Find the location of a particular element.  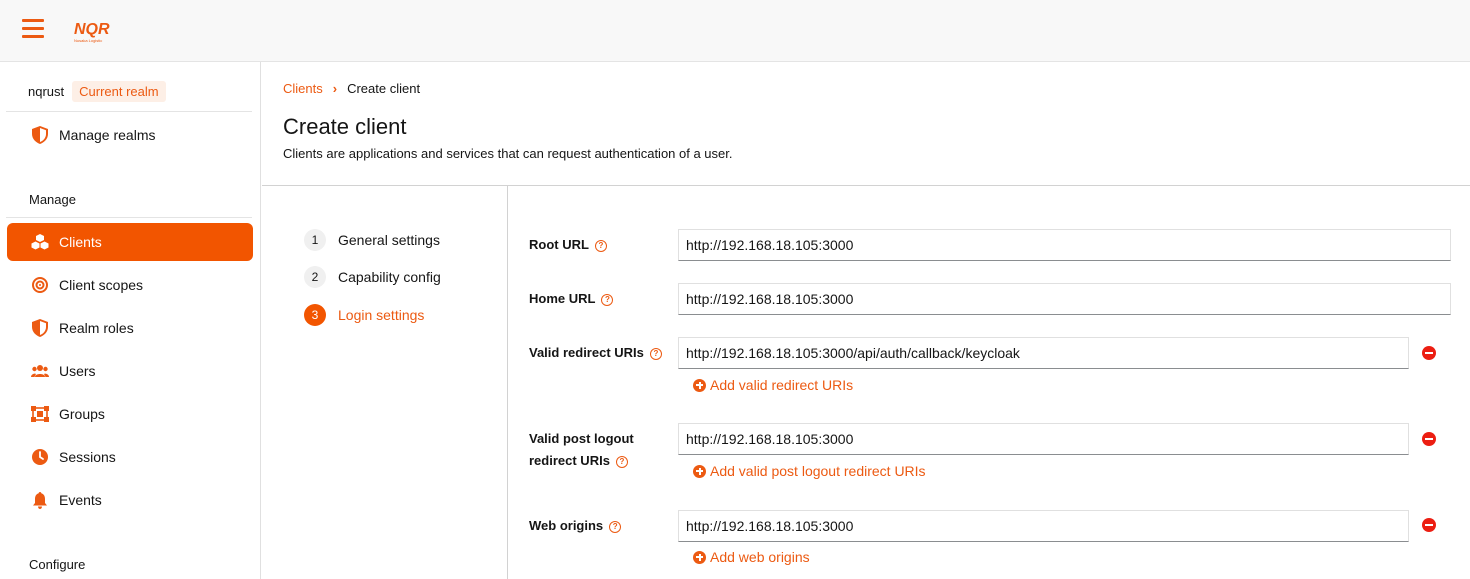

chevron-right-icon: › is located at coordinates (335, 88).